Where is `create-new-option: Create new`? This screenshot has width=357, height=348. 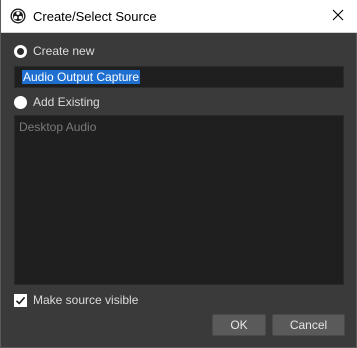
create-new-option: Create new is located at coordinates (54, 51).